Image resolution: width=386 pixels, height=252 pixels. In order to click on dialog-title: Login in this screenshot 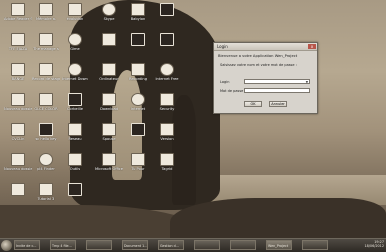, I will do `click(222, 46)`.